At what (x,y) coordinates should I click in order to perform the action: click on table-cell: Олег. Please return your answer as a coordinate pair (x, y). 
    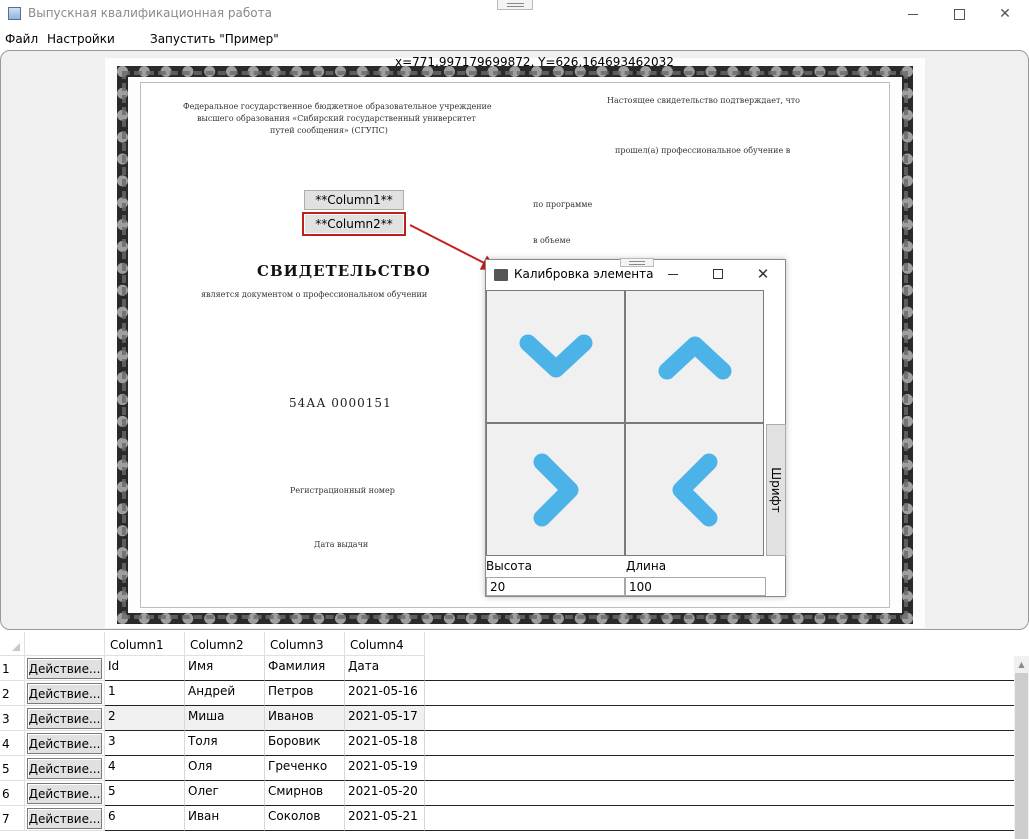
    Looking at the image, I should click on (225, 793).